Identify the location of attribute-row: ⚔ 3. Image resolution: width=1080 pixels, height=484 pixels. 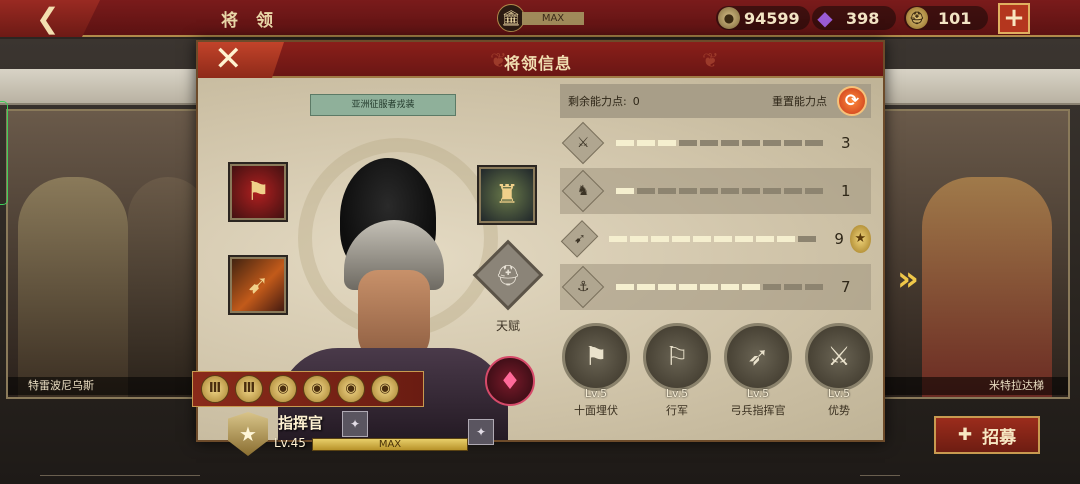
(715, 143).